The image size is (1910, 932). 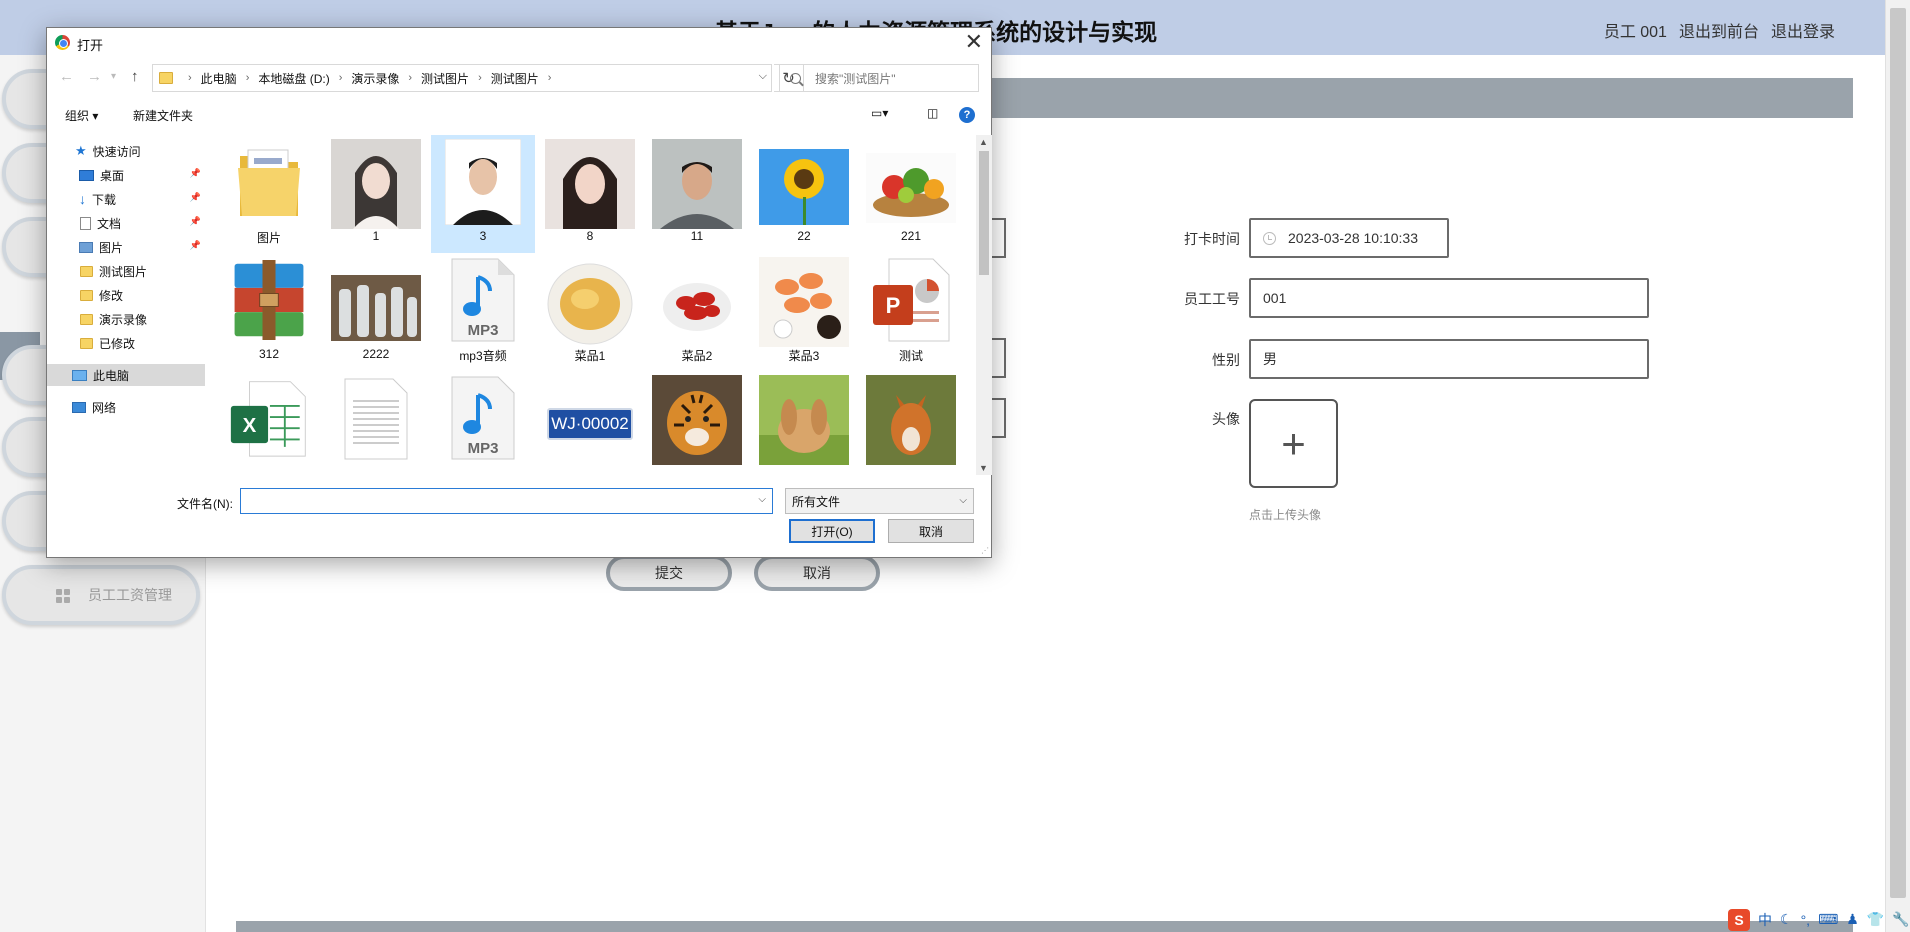 I want to click on file-item-selected: 3, so click(x=483, y=194).